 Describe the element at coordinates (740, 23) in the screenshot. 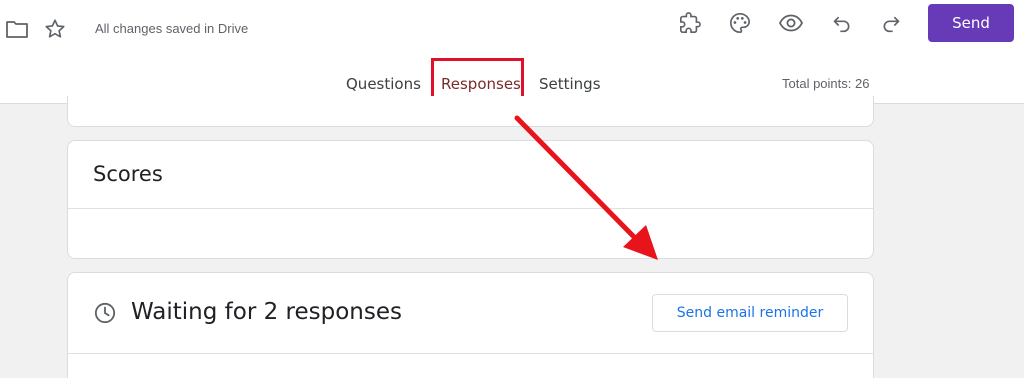

I see `palette-icon` at that location.